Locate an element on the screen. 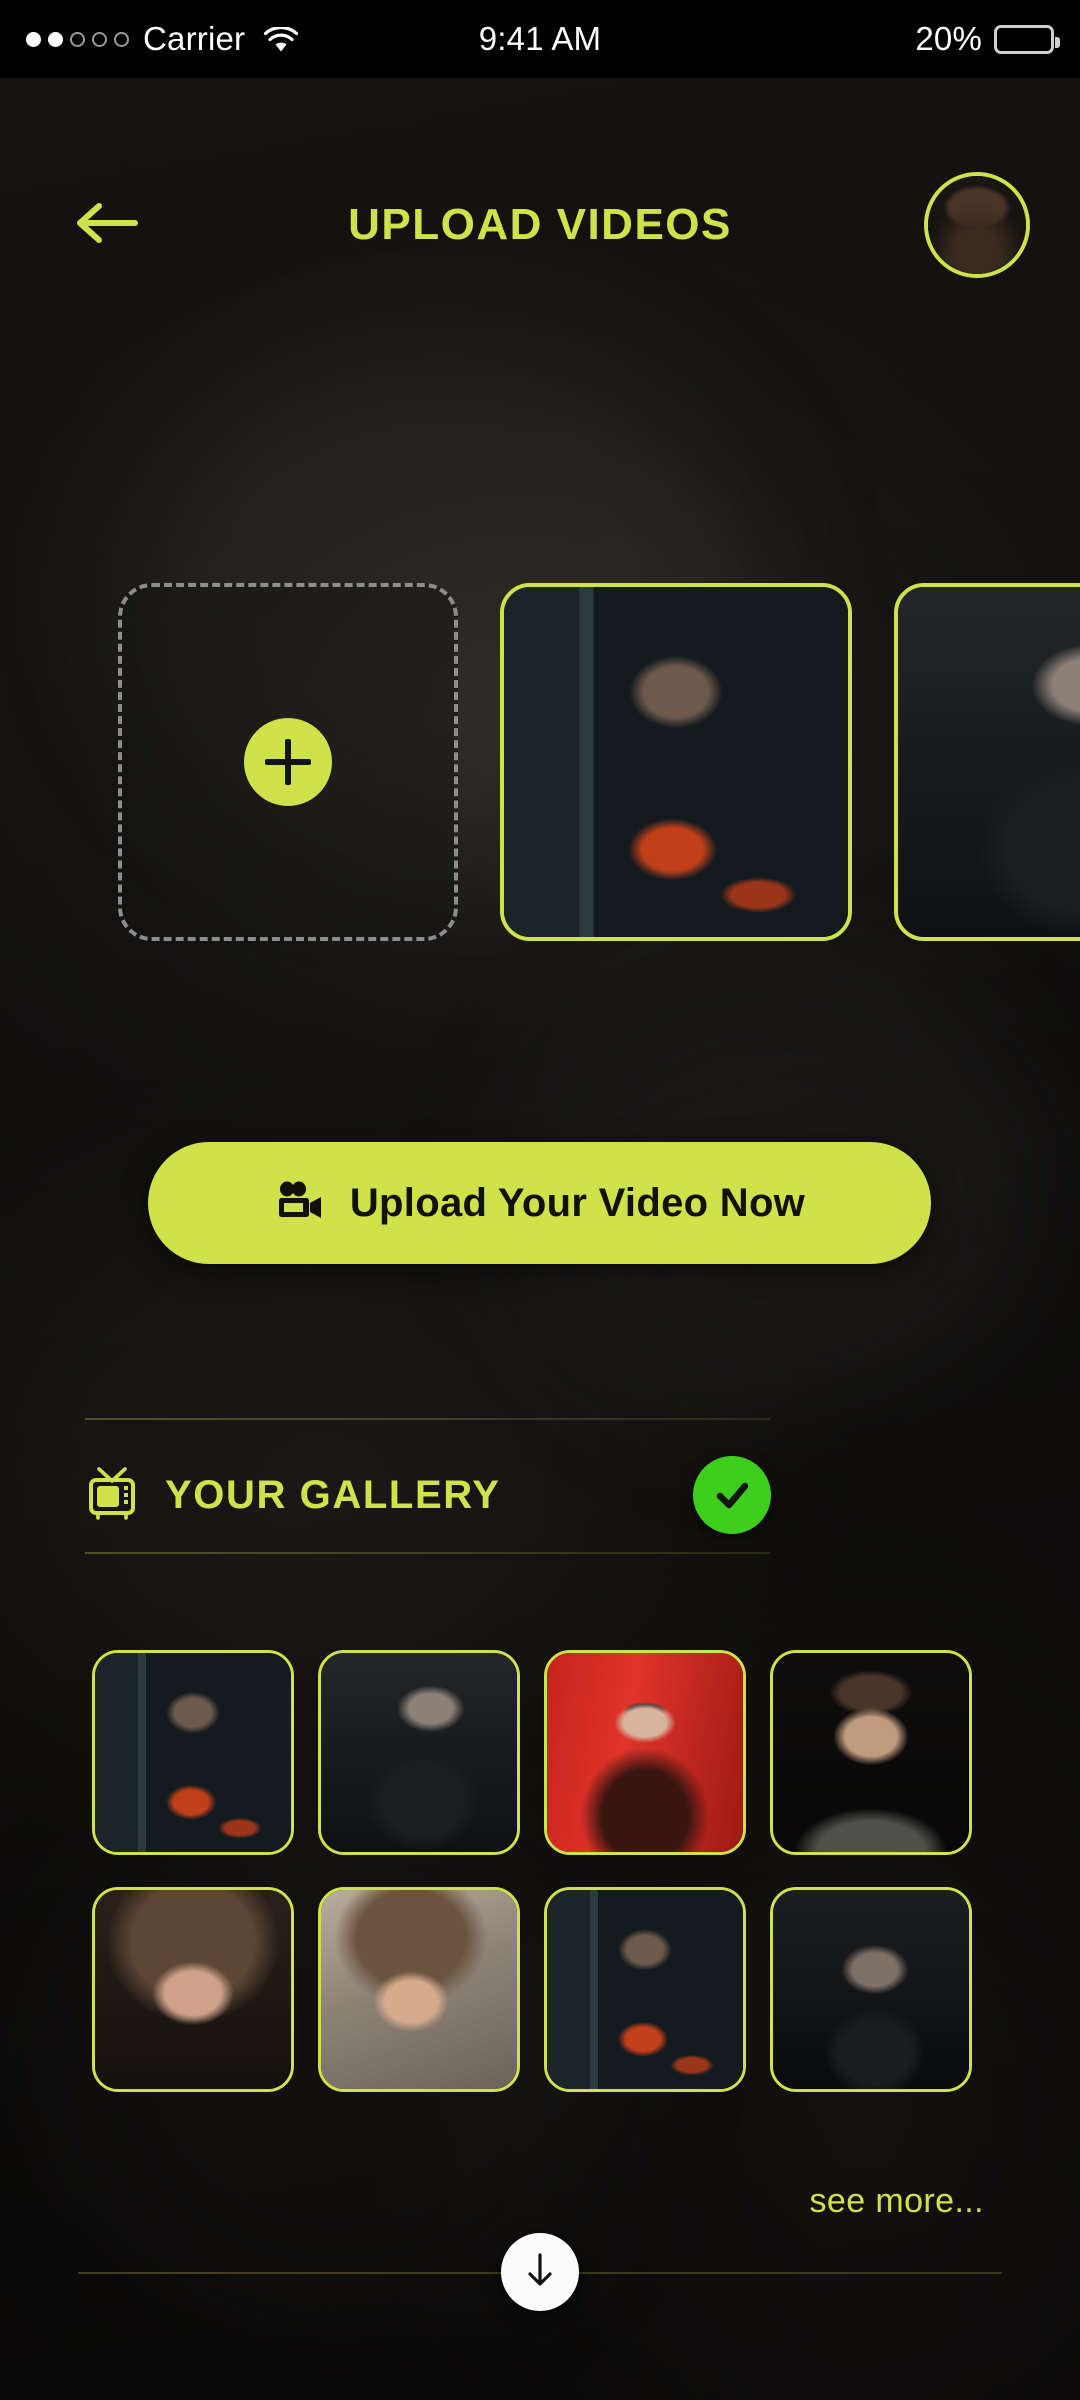 The width and height of the screenshot is (1080, 2400). gallery-header: YOUR GALLERY is located at coordinates (428, 1495).